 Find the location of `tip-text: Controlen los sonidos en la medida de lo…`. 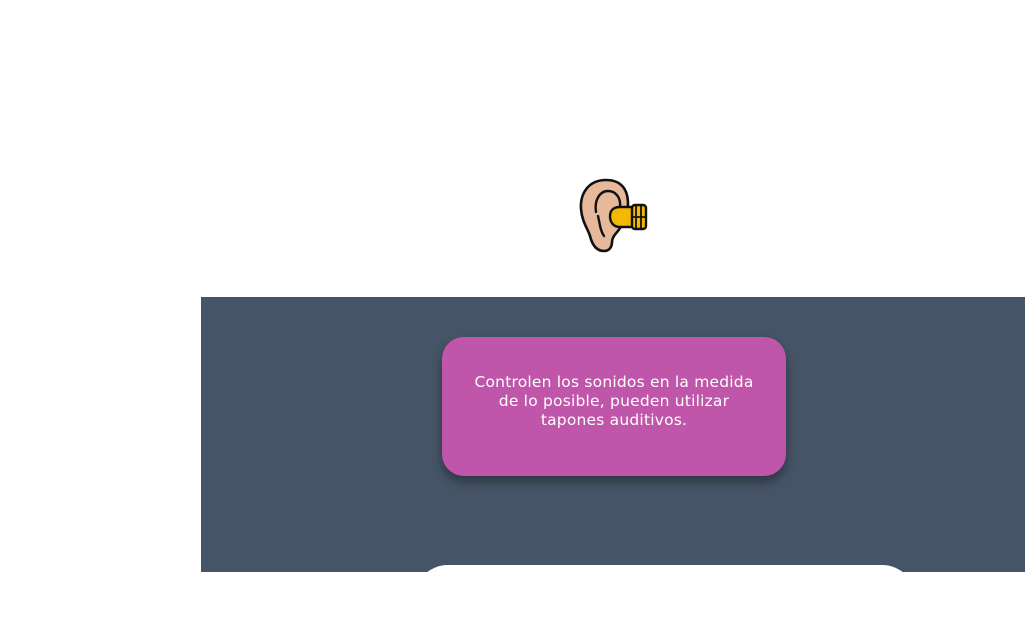

tip-text: Controlen los sonidos en la medida de lo… is located at coordinates (614, 401).